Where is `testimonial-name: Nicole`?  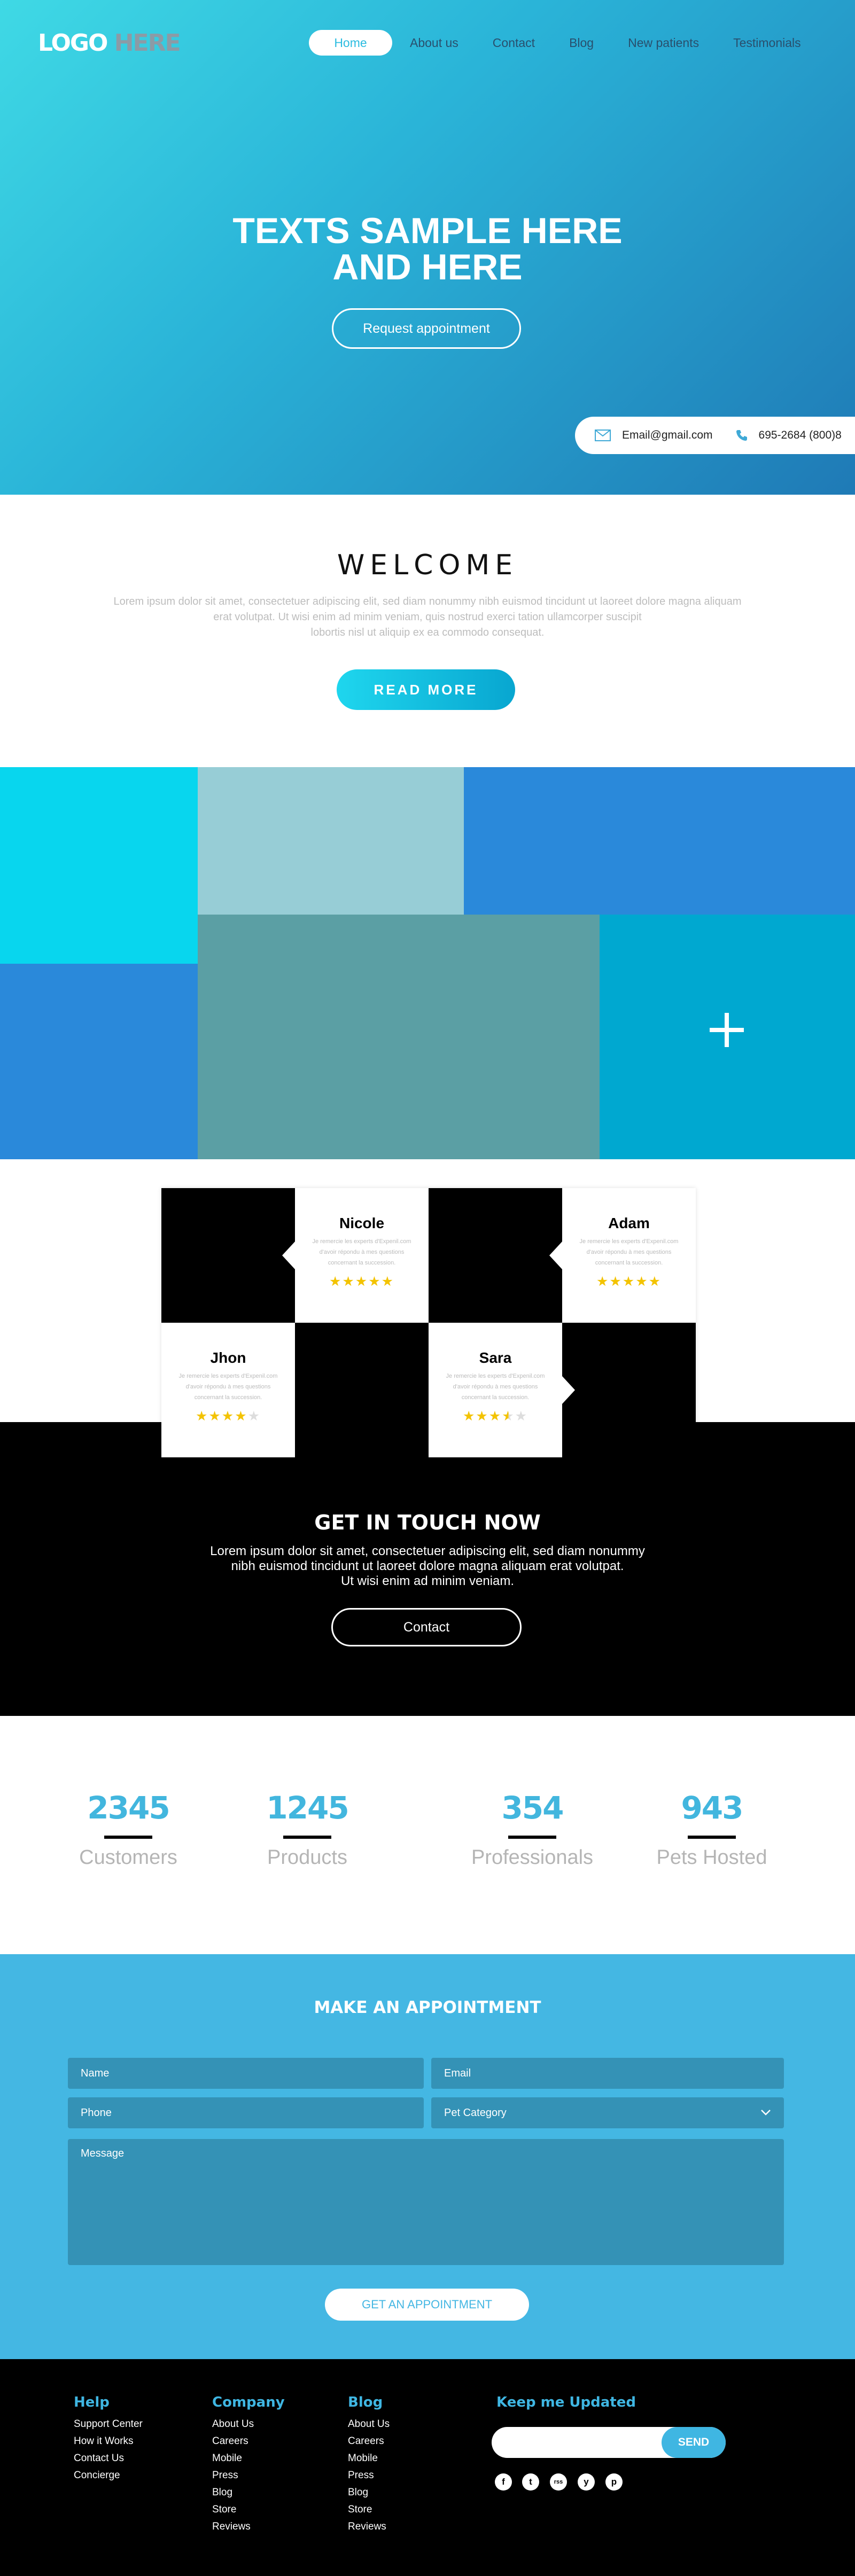 testimonial-name: Nicole is located at coordinates (362, 1223).